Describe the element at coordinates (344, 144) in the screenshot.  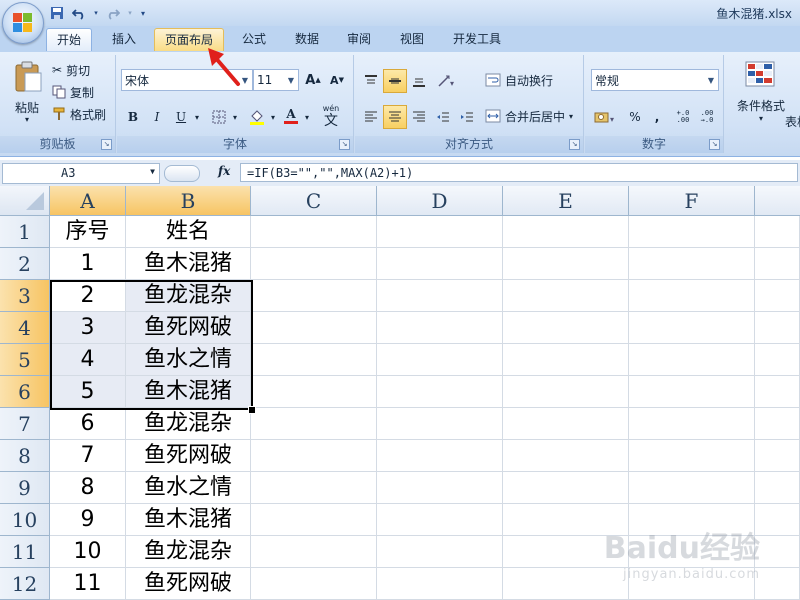
I see `font-launcher-icon: ↘` at that location.